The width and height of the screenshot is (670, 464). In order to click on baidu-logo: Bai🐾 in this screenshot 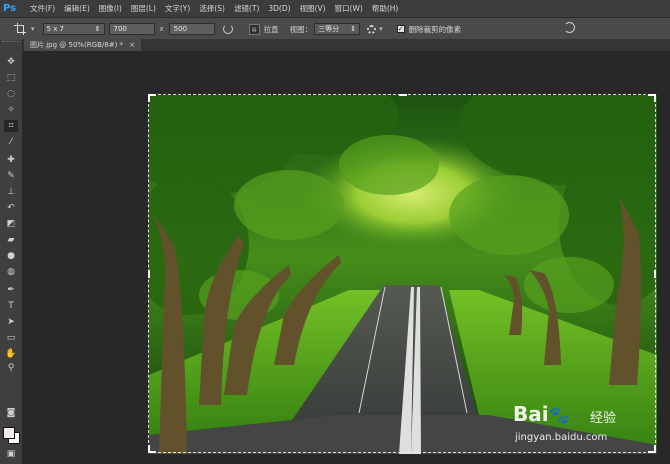, I will do `click(541, 414)`.